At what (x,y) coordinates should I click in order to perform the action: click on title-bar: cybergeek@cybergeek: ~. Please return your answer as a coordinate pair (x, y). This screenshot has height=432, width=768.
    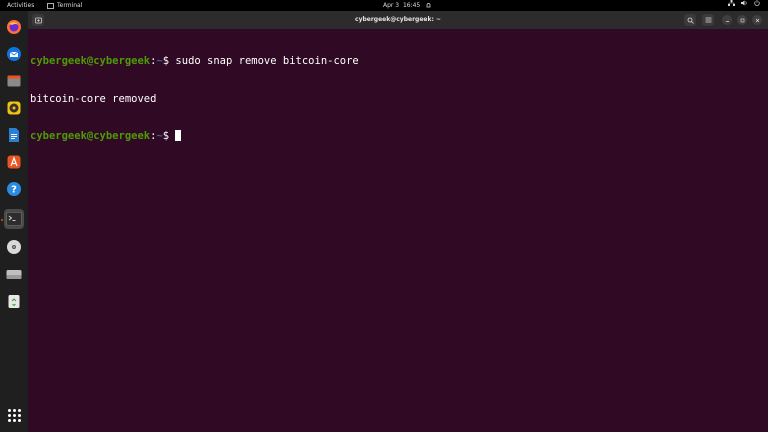
    Looking at the image, I should click on (398, 20).